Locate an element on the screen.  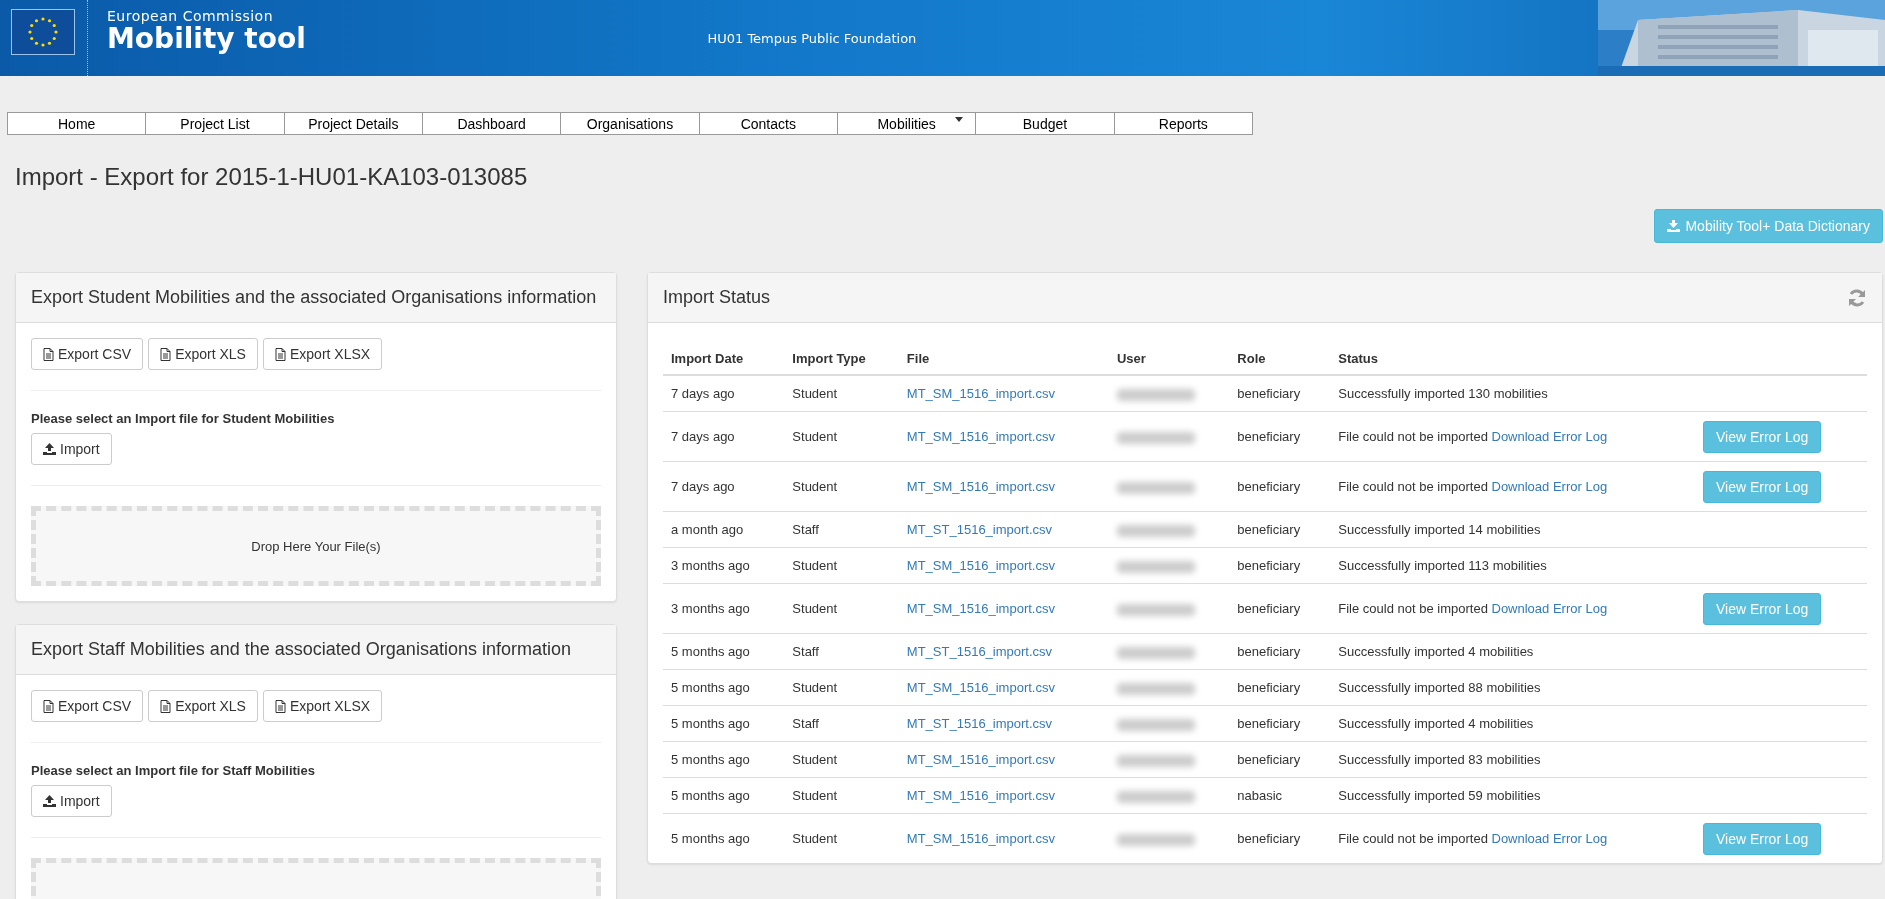
status-text: Successfully imported 83 mobilities is located at coordinates (1439, 759).